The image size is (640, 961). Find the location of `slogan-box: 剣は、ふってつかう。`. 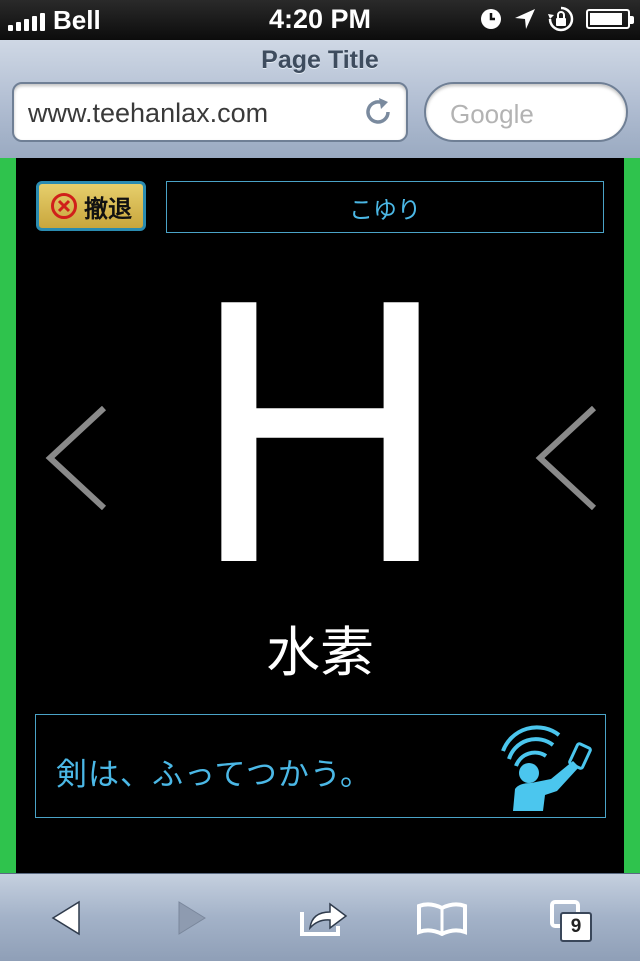

slogan-box: 剣は、ふってつかう。 is located at coordinates (320, 766).